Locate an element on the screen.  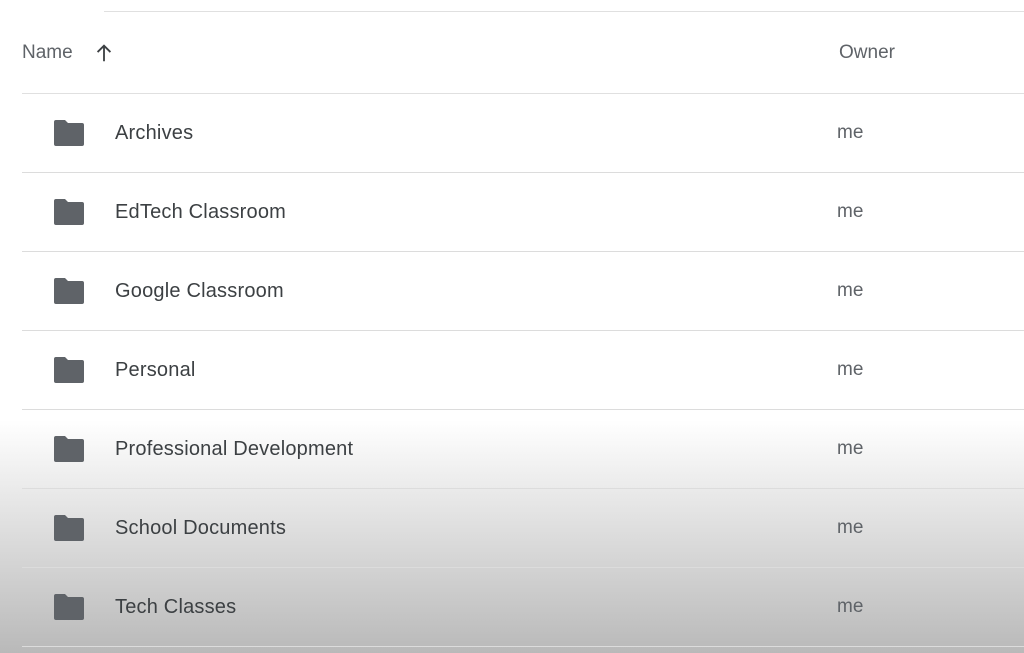
folder-row: Personal me is located at coordinates (523, 370).